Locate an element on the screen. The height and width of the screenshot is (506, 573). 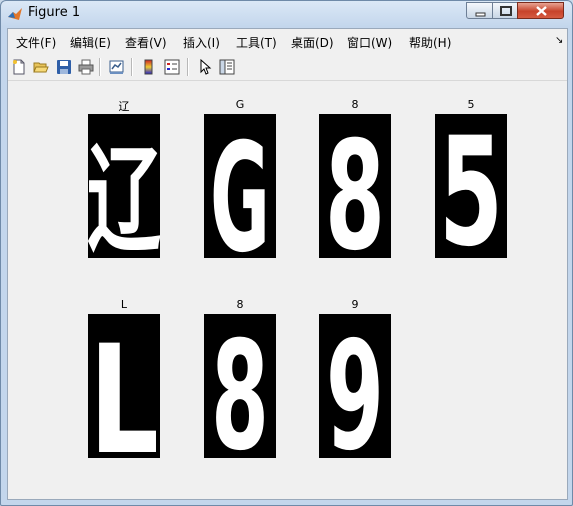
print-icon is located at coordinates (86, 67).